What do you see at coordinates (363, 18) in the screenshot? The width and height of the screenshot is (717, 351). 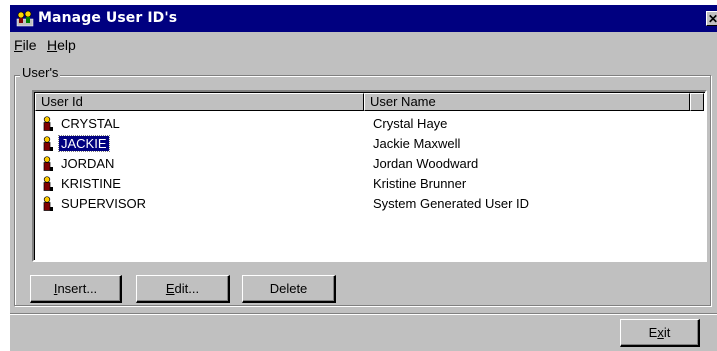 I see `title-bar: Manage User ID's ✕` at bounding box center [363, 18].